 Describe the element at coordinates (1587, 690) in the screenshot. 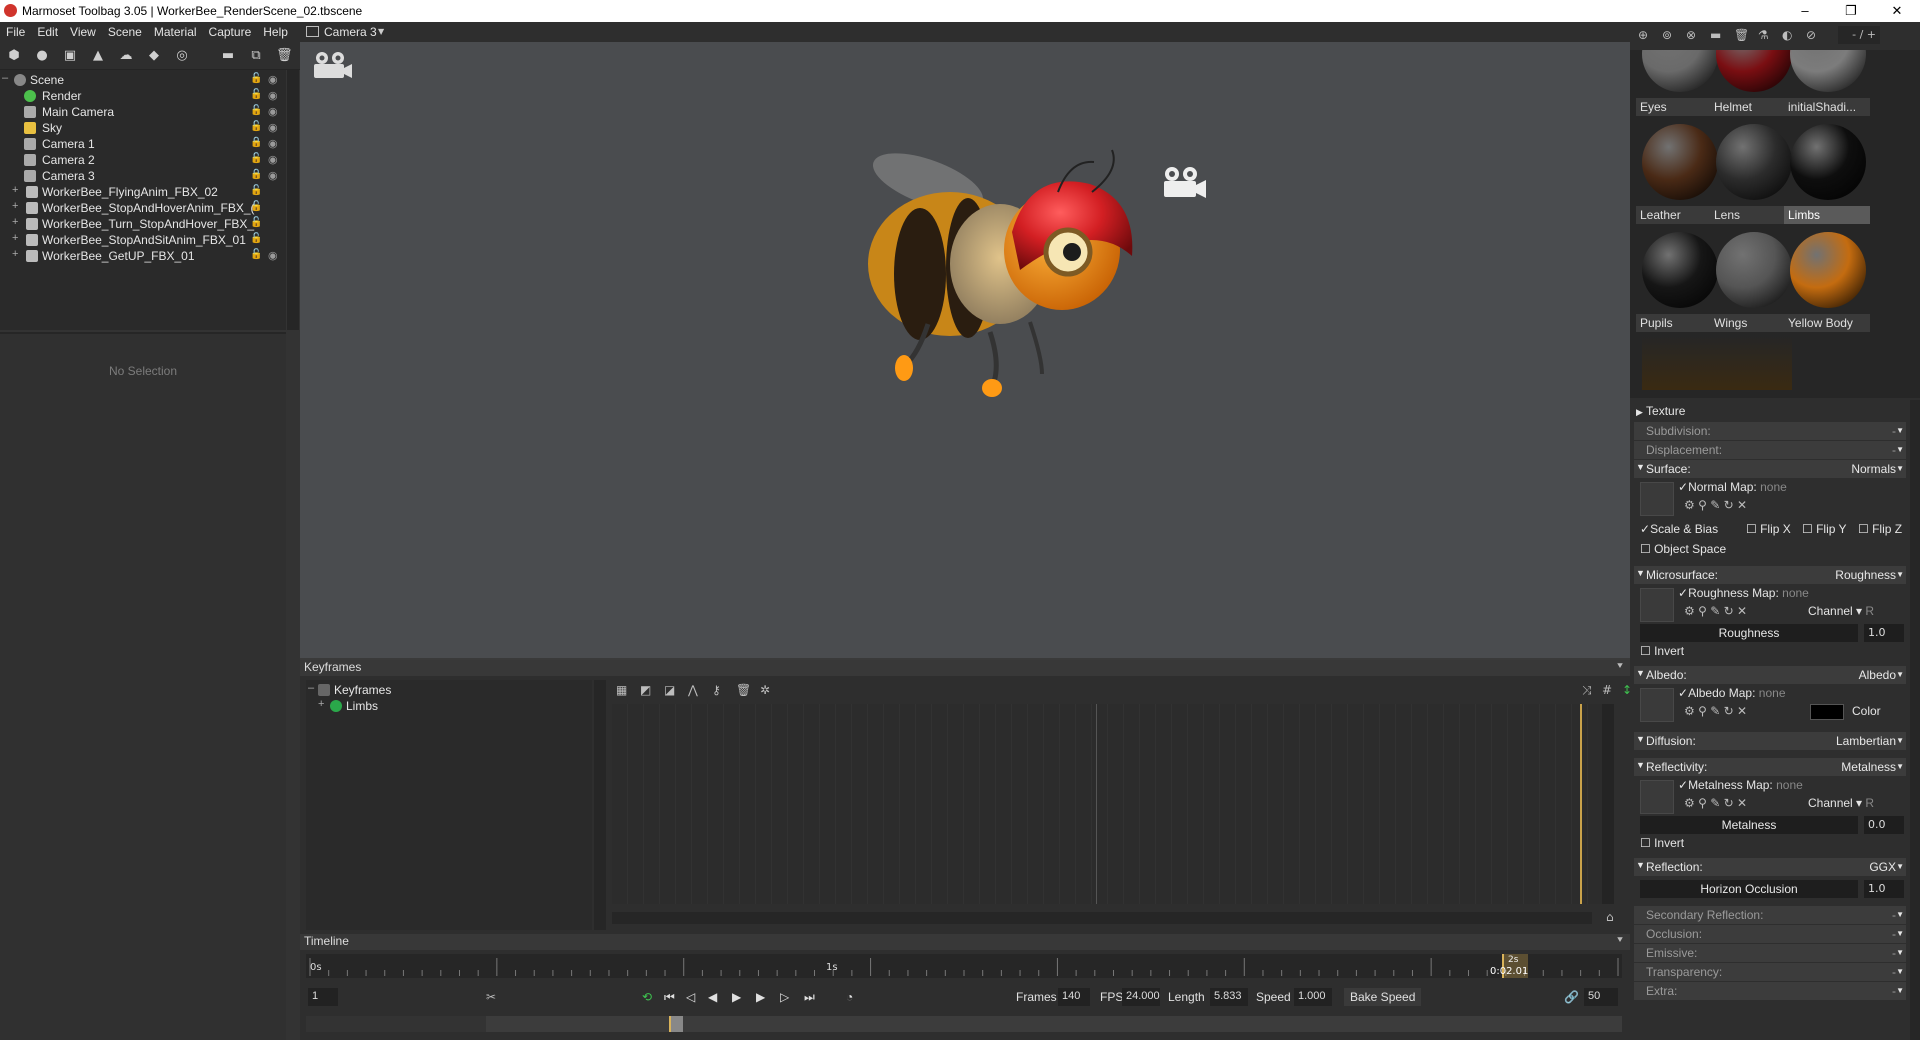

I see `shuffle-icon: ⤨` at that location.